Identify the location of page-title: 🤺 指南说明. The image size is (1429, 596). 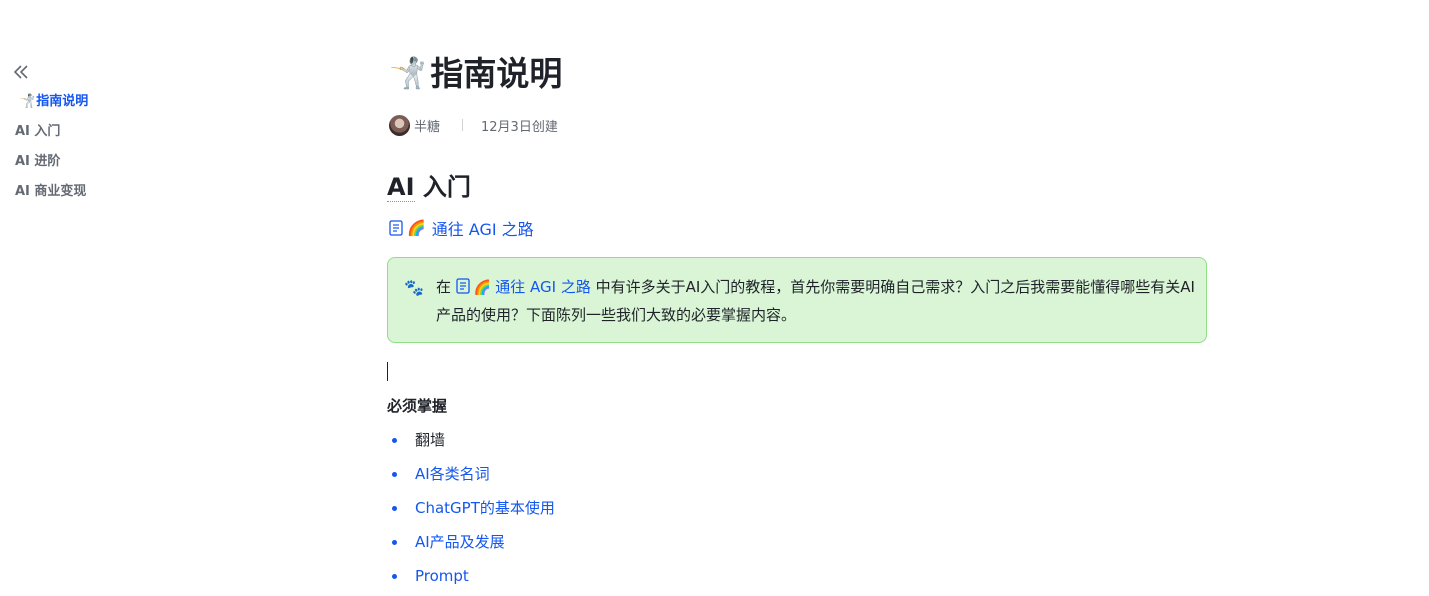
(475, 74).